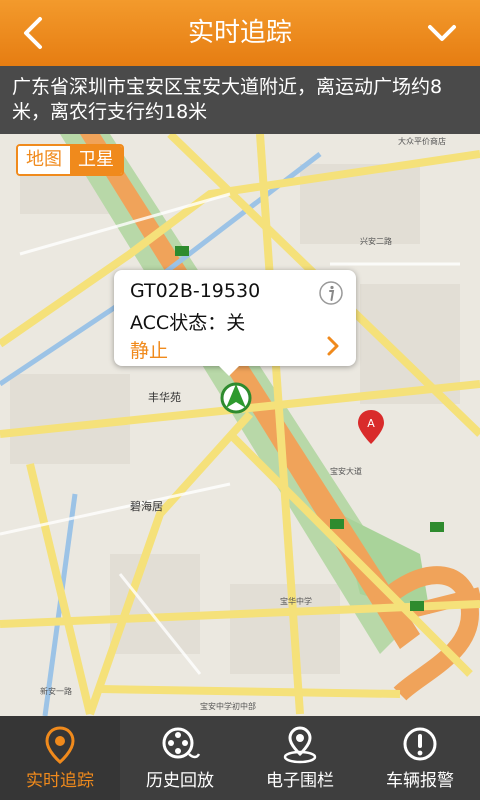 The image size is (480, 800). What do you see at coordinates (195, 291) in the screenshot?
I see `device-id: GT02B-19530` at bounding box center [195, 291].